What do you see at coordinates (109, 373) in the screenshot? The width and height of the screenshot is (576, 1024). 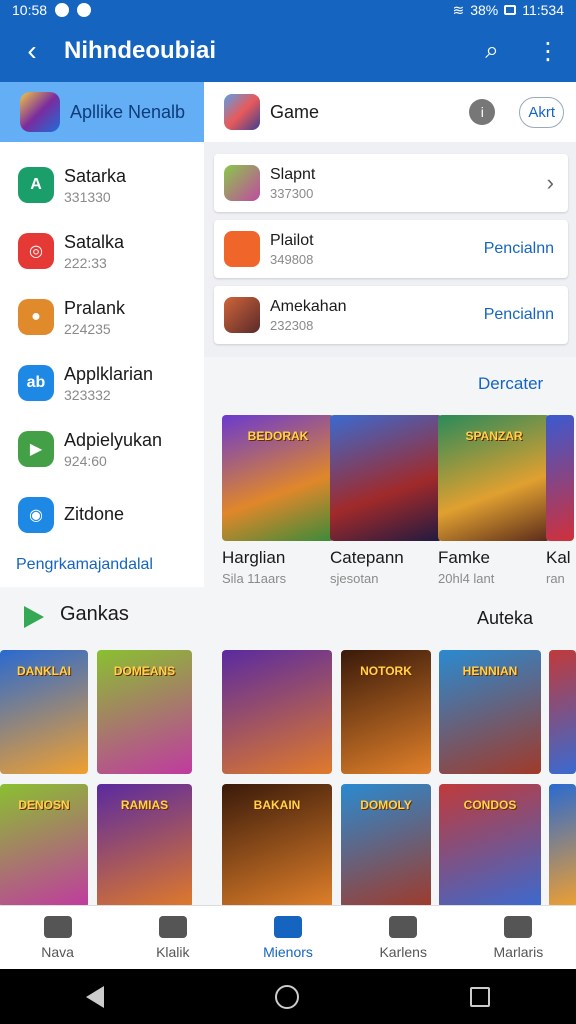 I see `app-name: Applklarian` at bounding box center [109, 373].